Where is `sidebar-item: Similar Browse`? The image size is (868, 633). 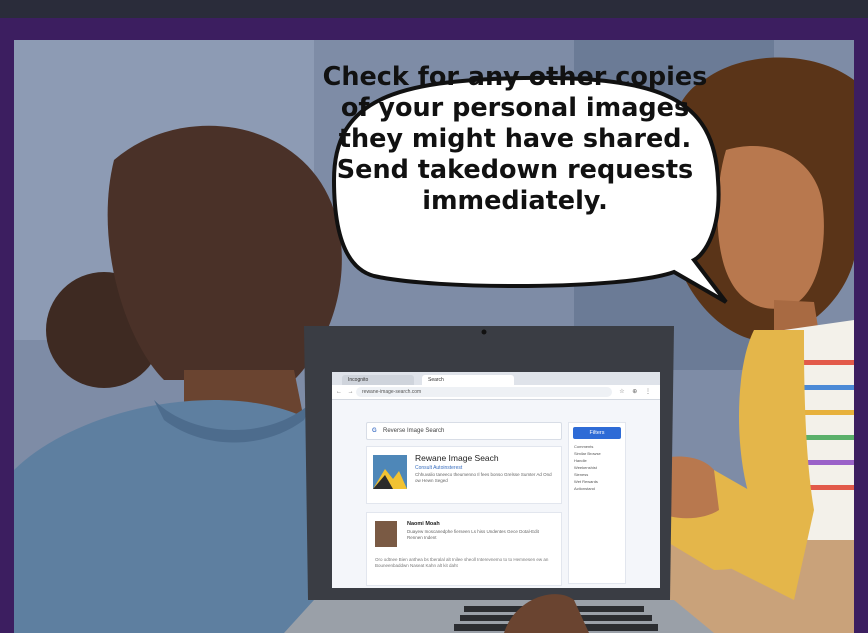 sidebar-item: Similar Browse is located at coordinates (597, 453).